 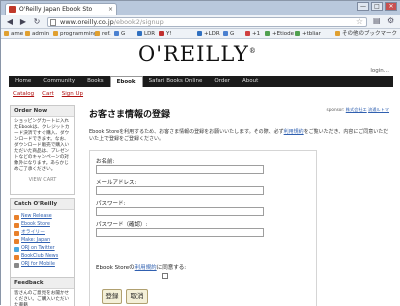 I want to click on sub-nav: Catalog Cart Sign Up, so click(x=48, y=94).